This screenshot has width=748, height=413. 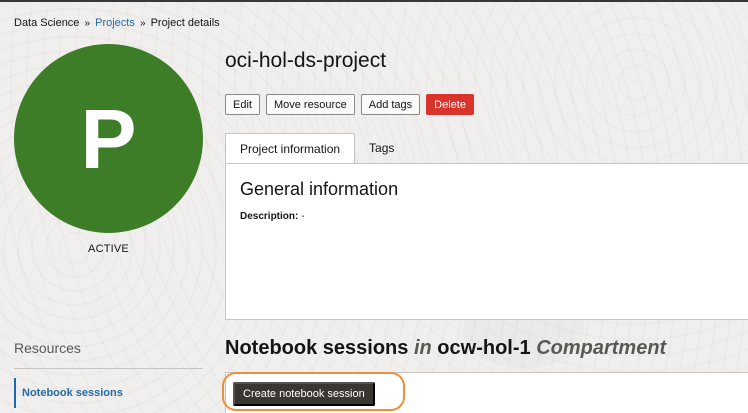 What do you see at coordinates (310, 104) in the screenshot?
I see `move-resource-button: Move resource` at bounding box center [310, 104].